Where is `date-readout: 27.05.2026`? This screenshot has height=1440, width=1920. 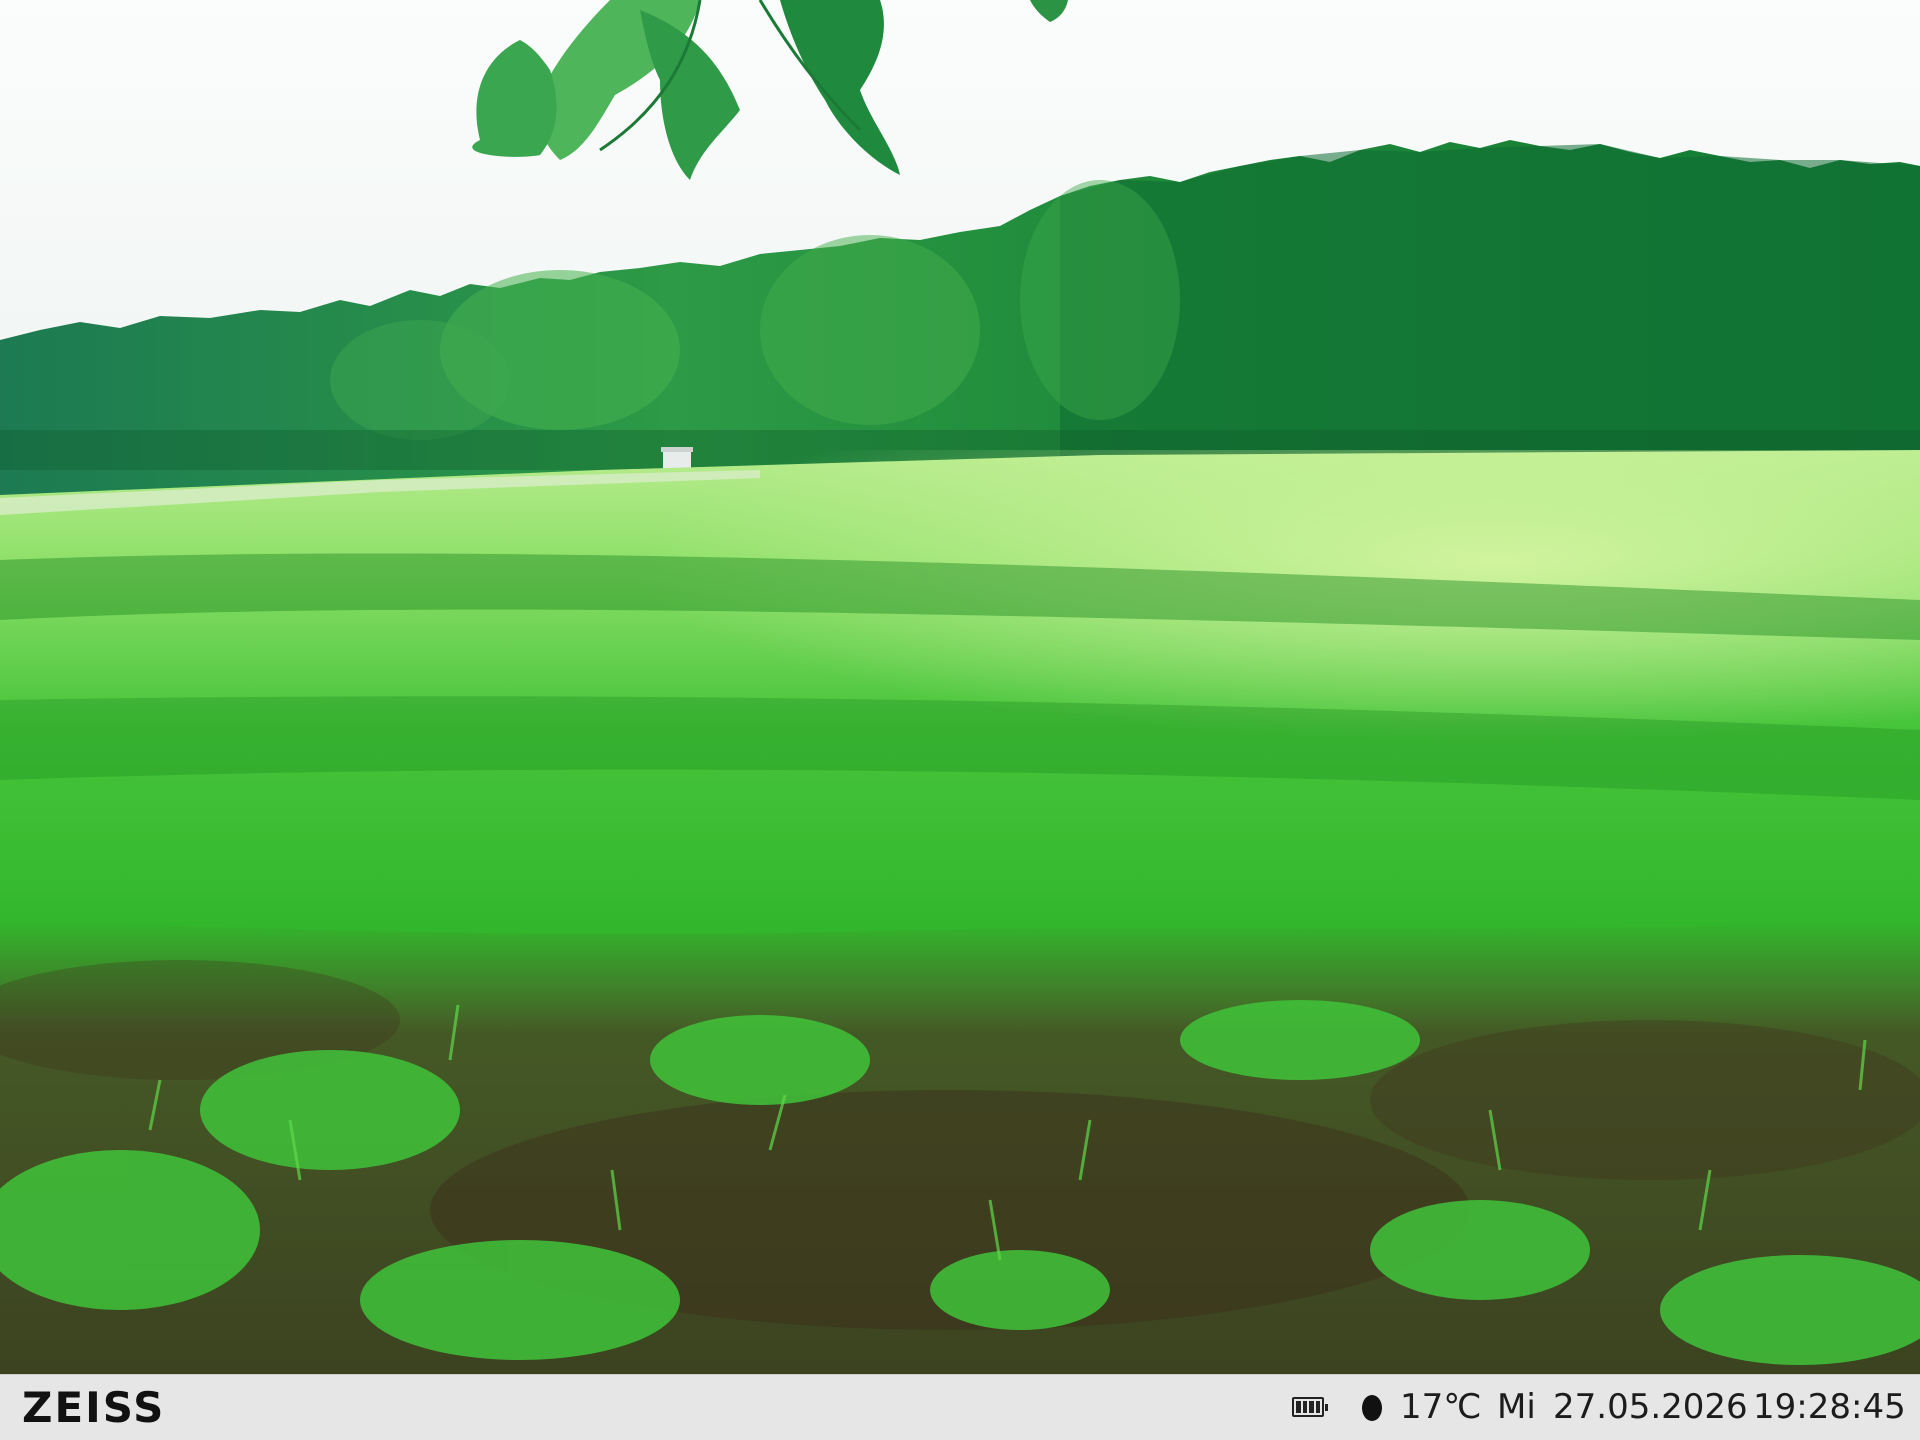
date-readout: 27.05.2026 is located at coordinates (1650, 1407).